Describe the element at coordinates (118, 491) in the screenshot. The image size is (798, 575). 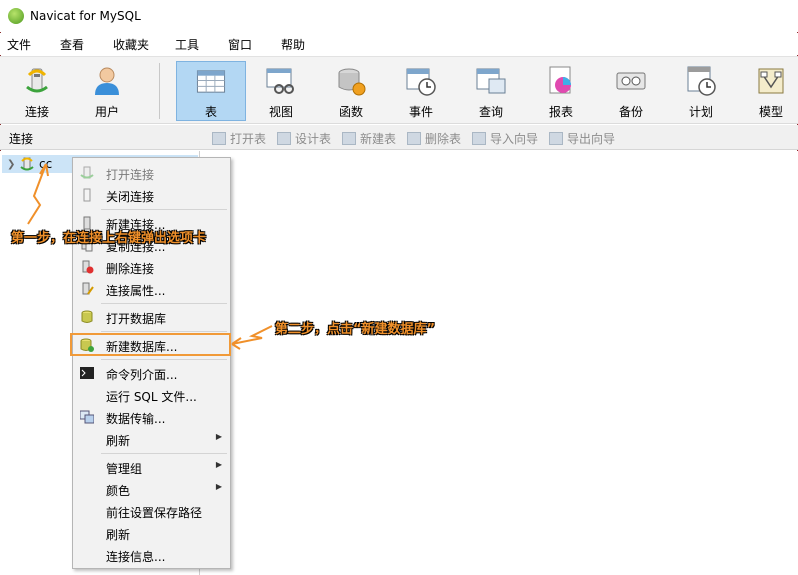
I see `menu-color-label: 颜色` at that location.